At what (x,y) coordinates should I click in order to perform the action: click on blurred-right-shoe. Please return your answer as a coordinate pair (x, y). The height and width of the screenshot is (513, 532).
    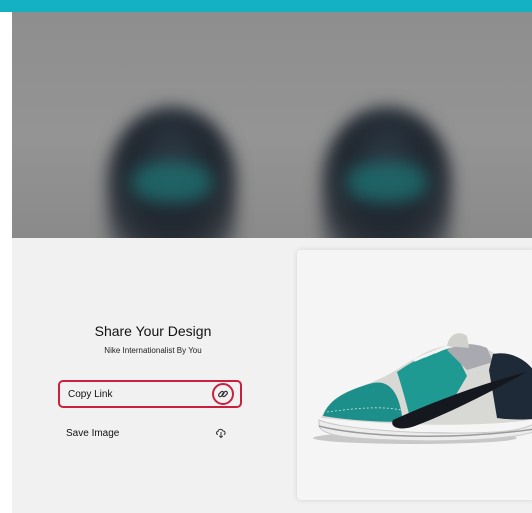
    Looking at the image, I should click on (387, 172).